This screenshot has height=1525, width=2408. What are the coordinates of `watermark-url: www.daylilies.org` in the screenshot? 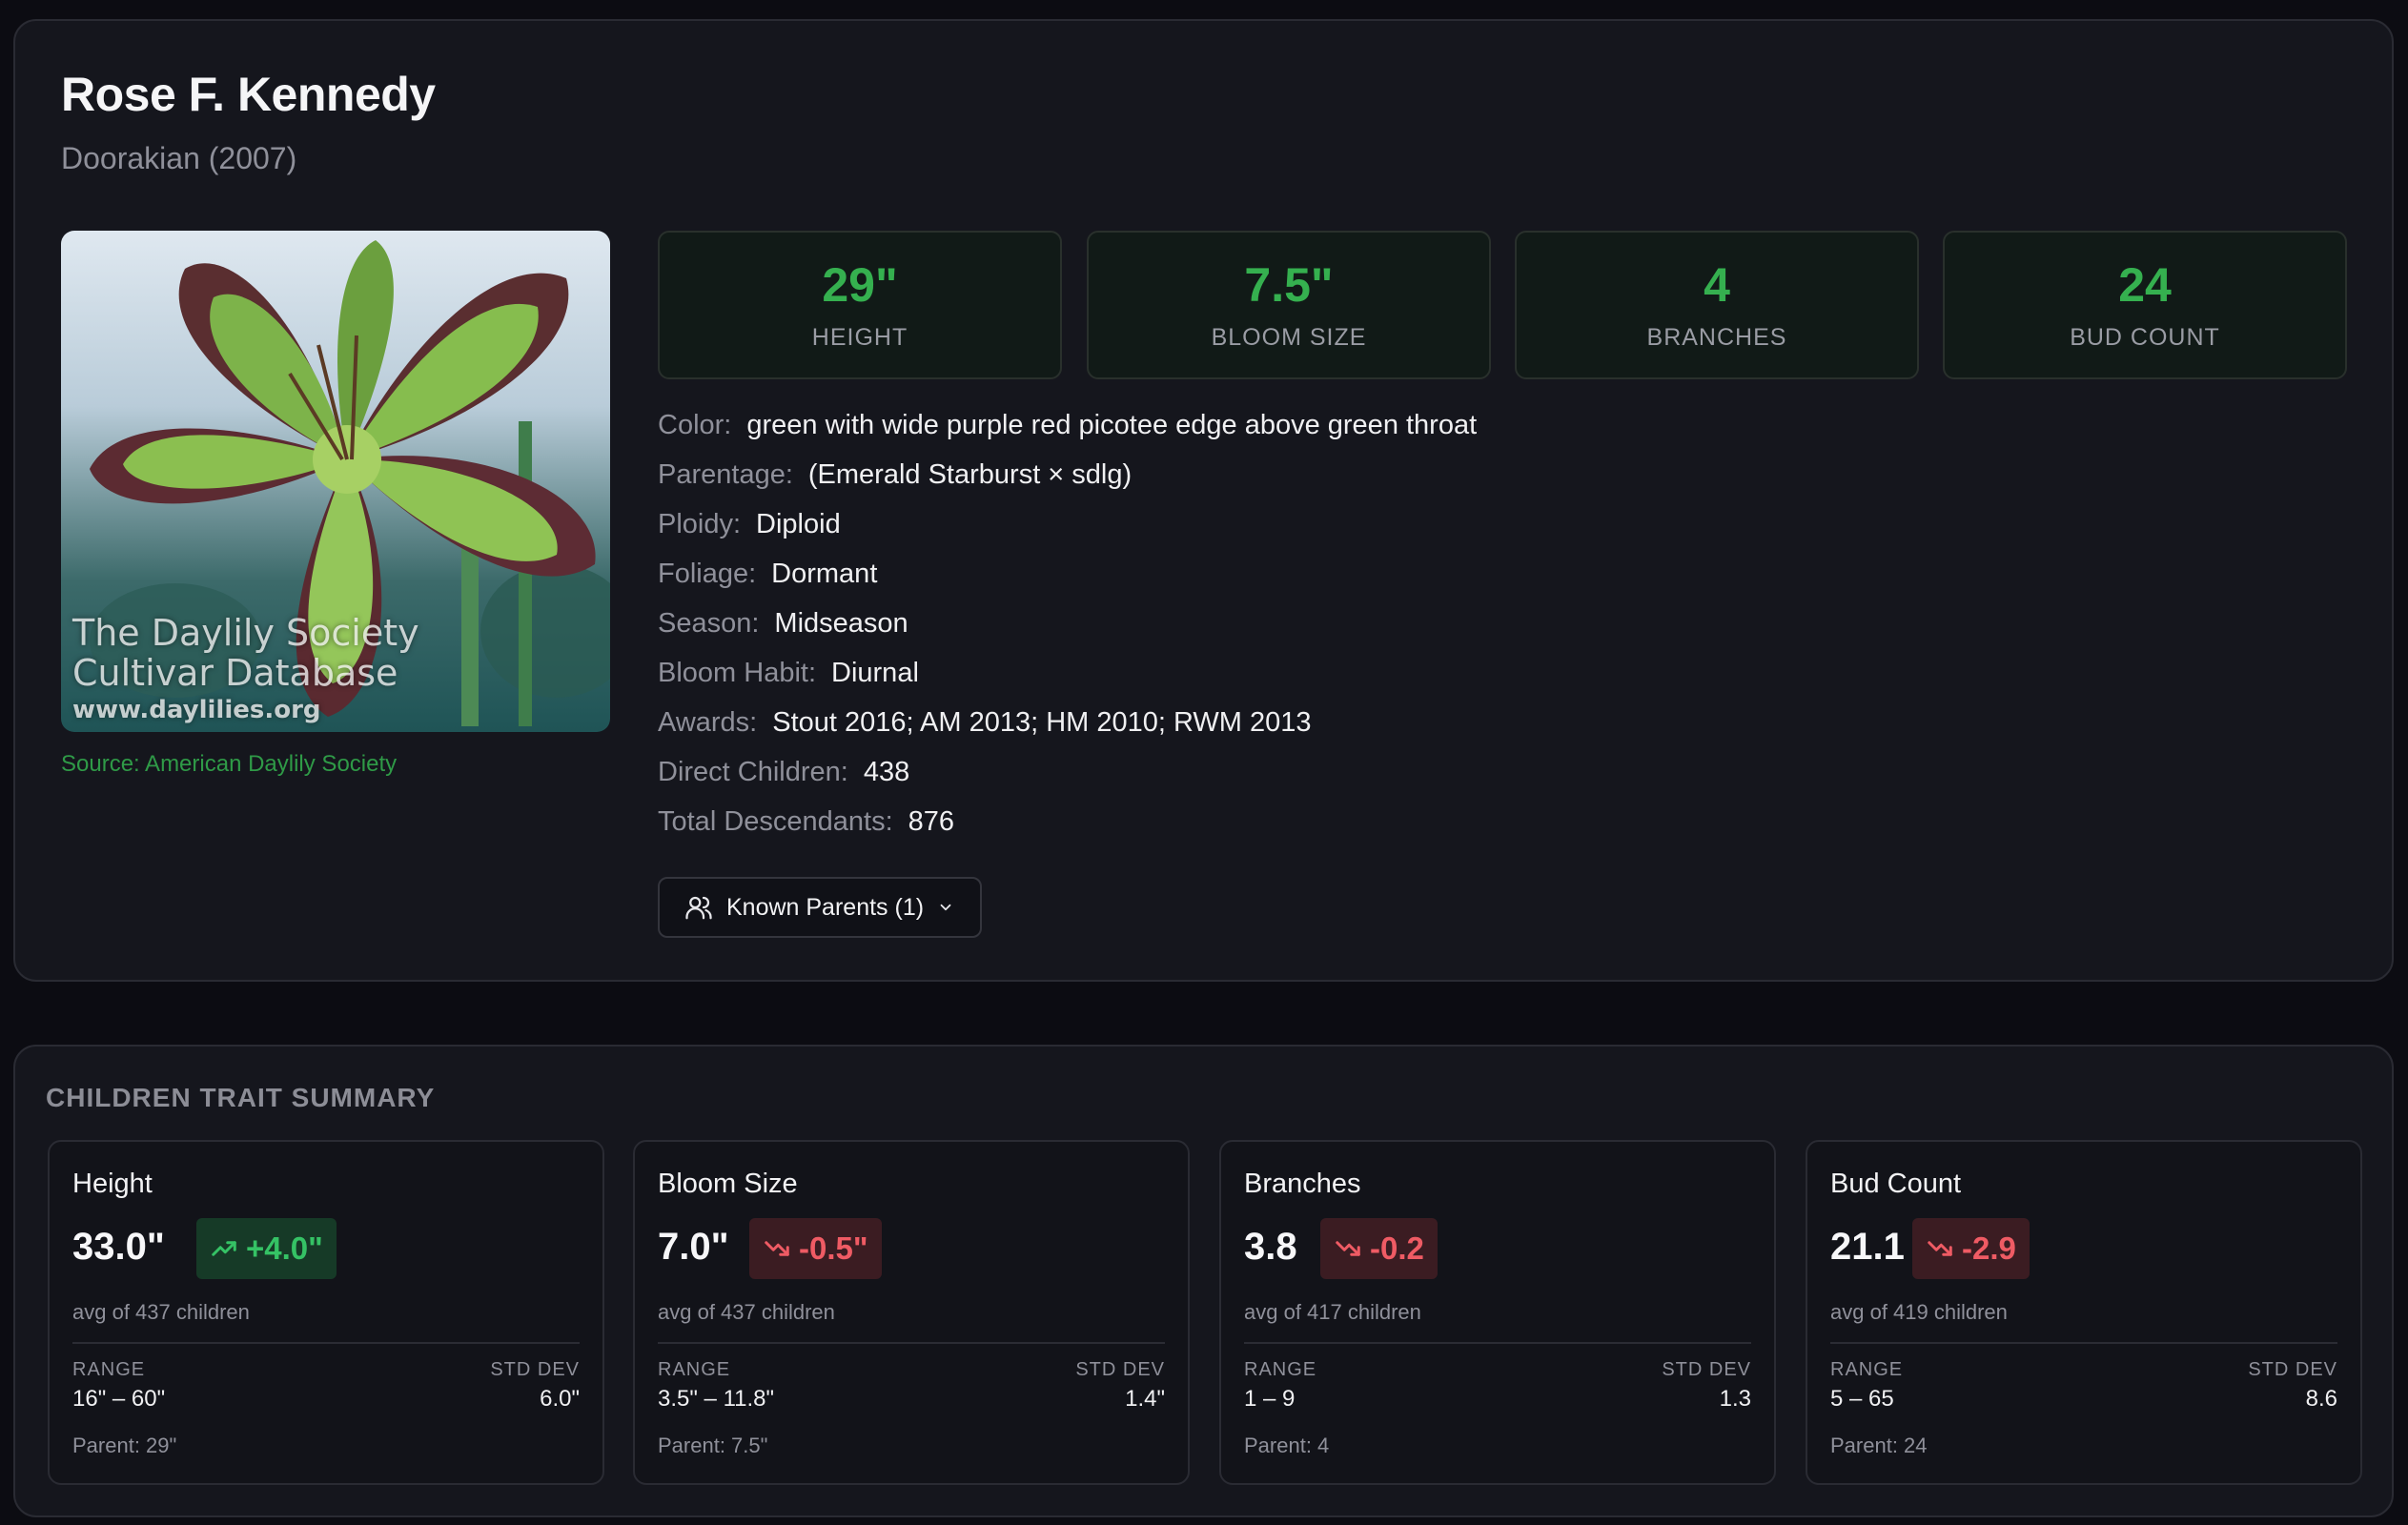 It's located at (196, 710).